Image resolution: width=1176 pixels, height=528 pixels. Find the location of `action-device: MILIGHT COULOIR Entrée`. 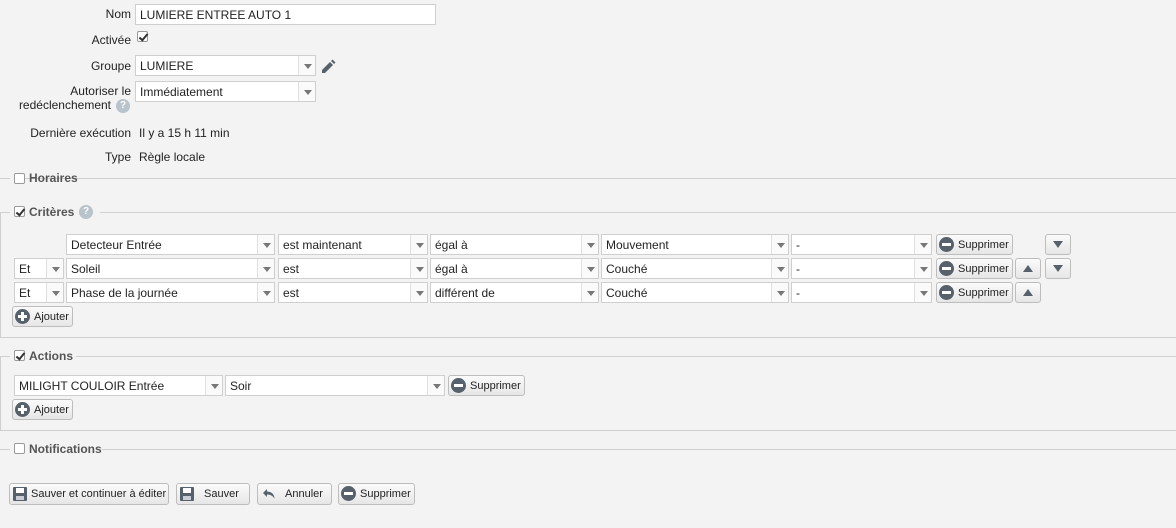

action-device: MILIGHT COULOIR Entrée is located at coordinates (92, 386).